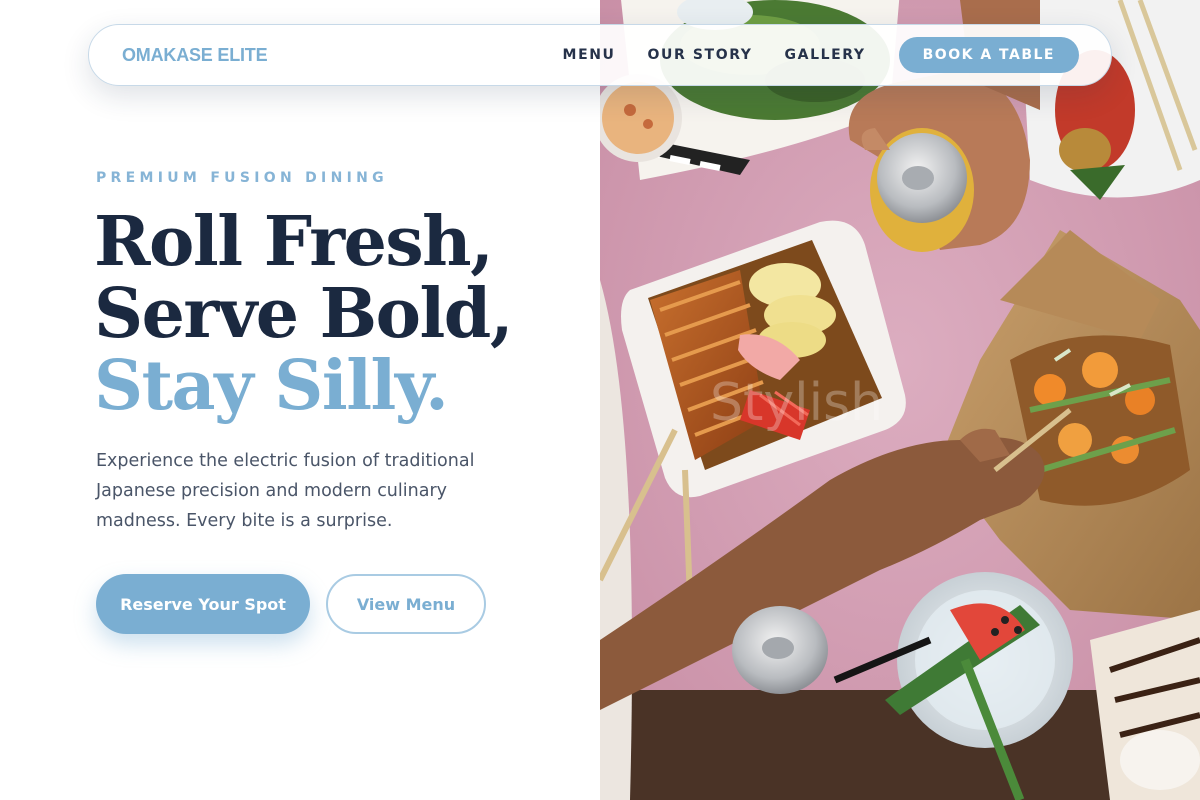 This screenshot has height=800, width=1200. Describe the element at coordinates (271, 386) in the screenshot. I see `headline-line-3-accent: Stay Silly.` at that location.